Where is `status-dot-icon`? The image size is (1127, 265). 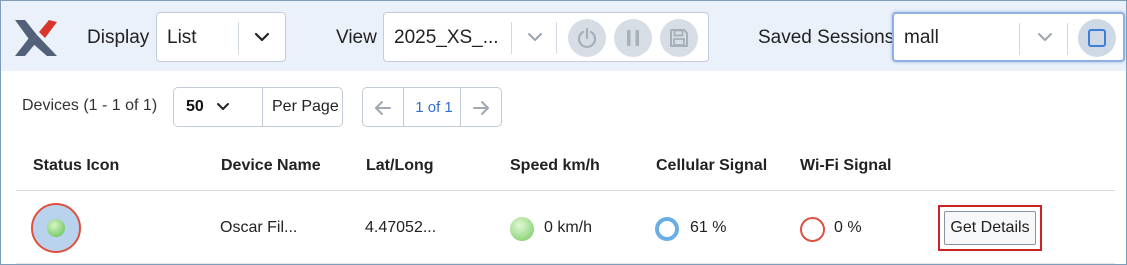
status-dot-icon is located at coordinates (56, 228).